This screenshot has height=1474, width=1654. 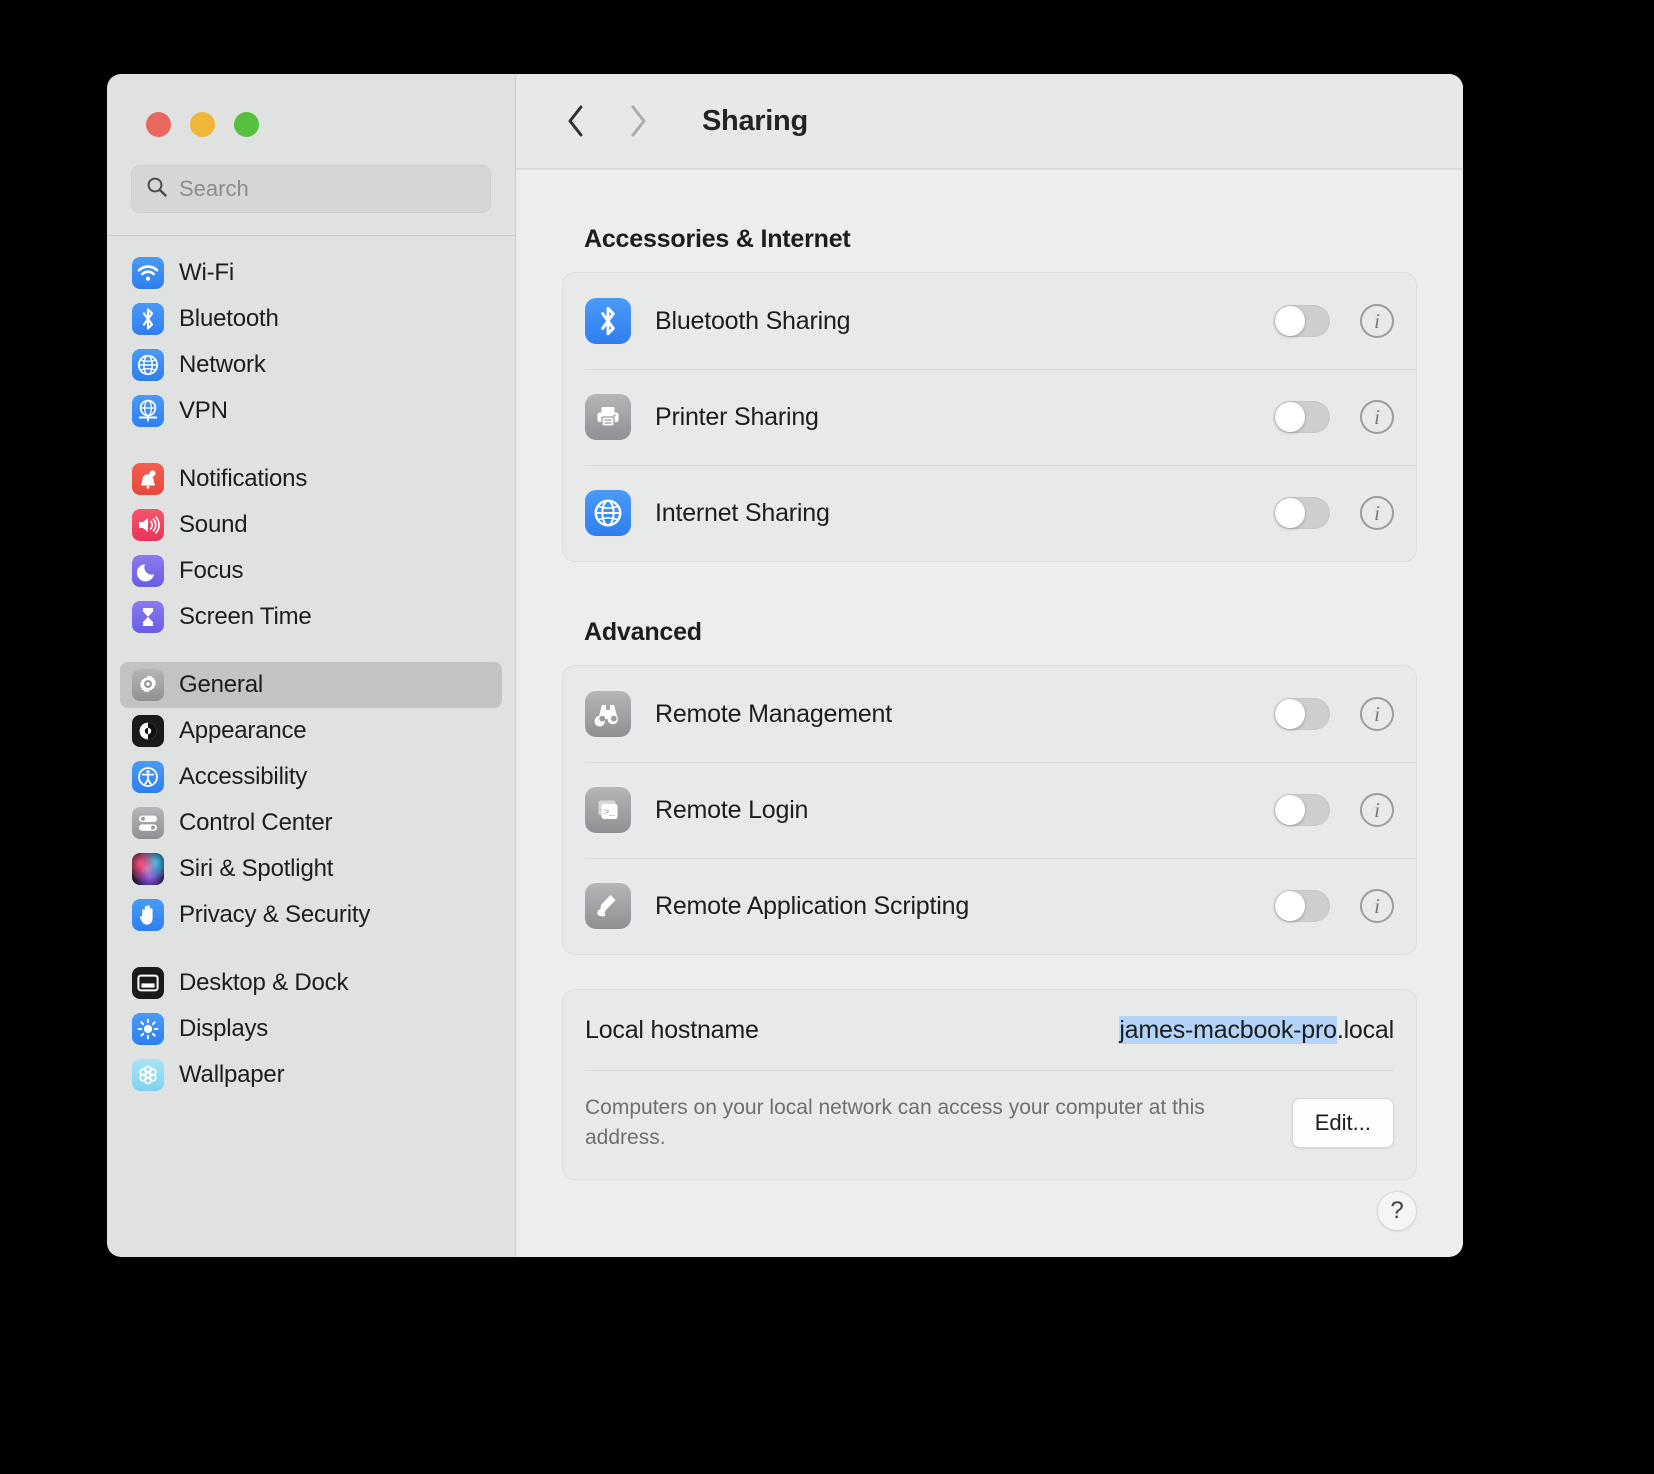 What do you see at coordinates (643, 632) in the screenshot?
I see `section-title-advanced: Advanced` at bounding box center [643, 632].